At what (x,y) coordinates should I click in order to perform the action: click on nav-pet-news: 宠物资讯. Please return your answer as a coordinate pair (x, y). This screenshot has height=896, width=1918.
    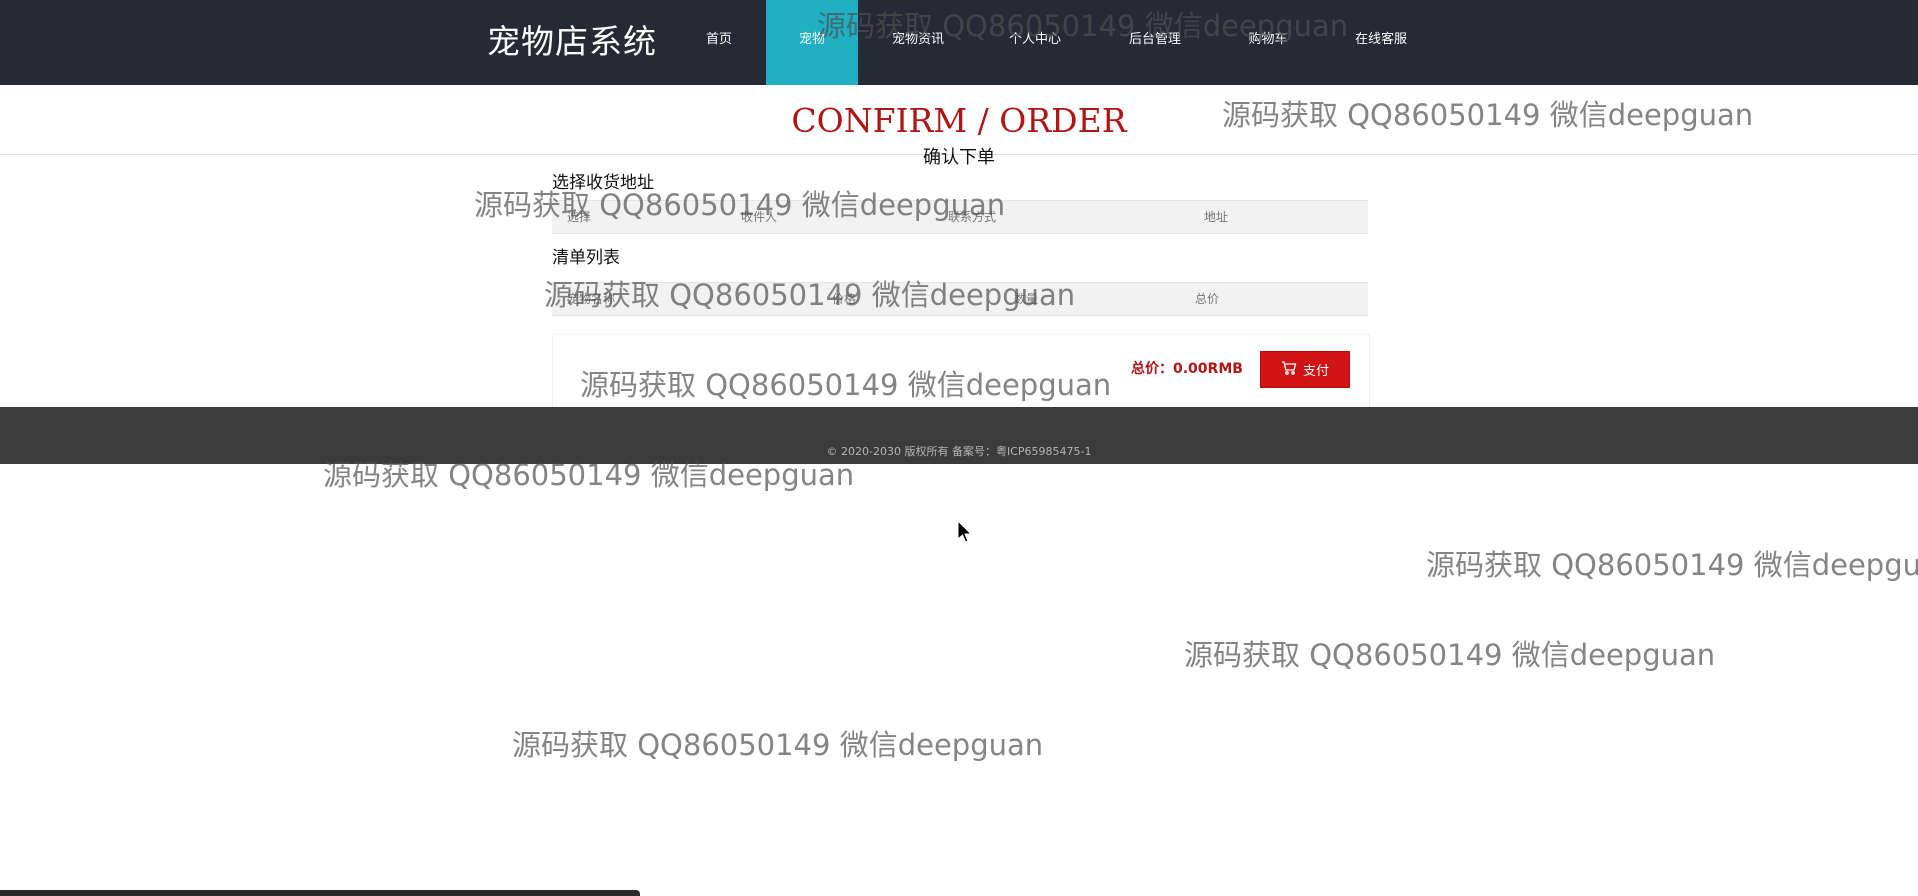
    Looking at the image, I should click on (918, 42).